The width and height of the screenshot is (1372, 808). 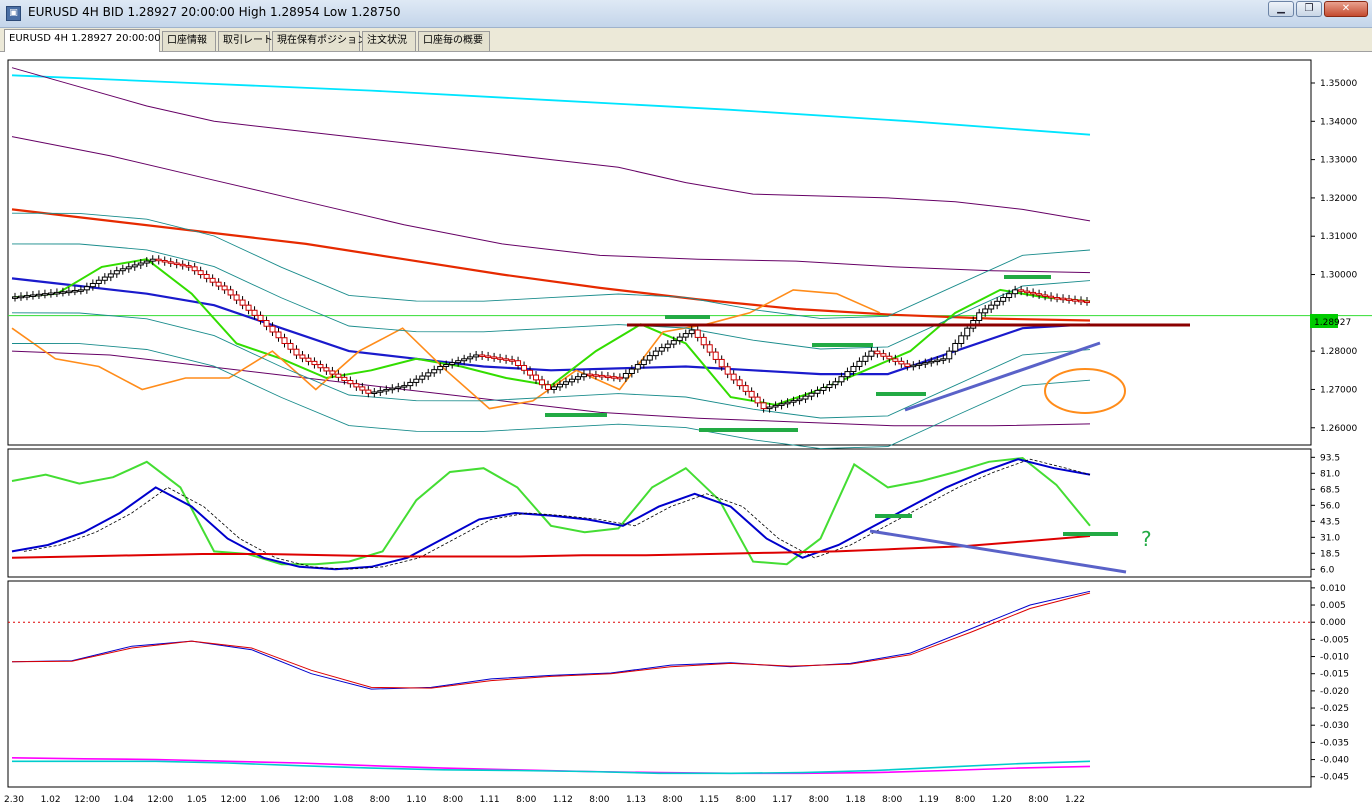 What do you see at coordinates (270, 800) in the screenshot?
I see `time-axis-label: 1.06` at bounding box center [270, 800].